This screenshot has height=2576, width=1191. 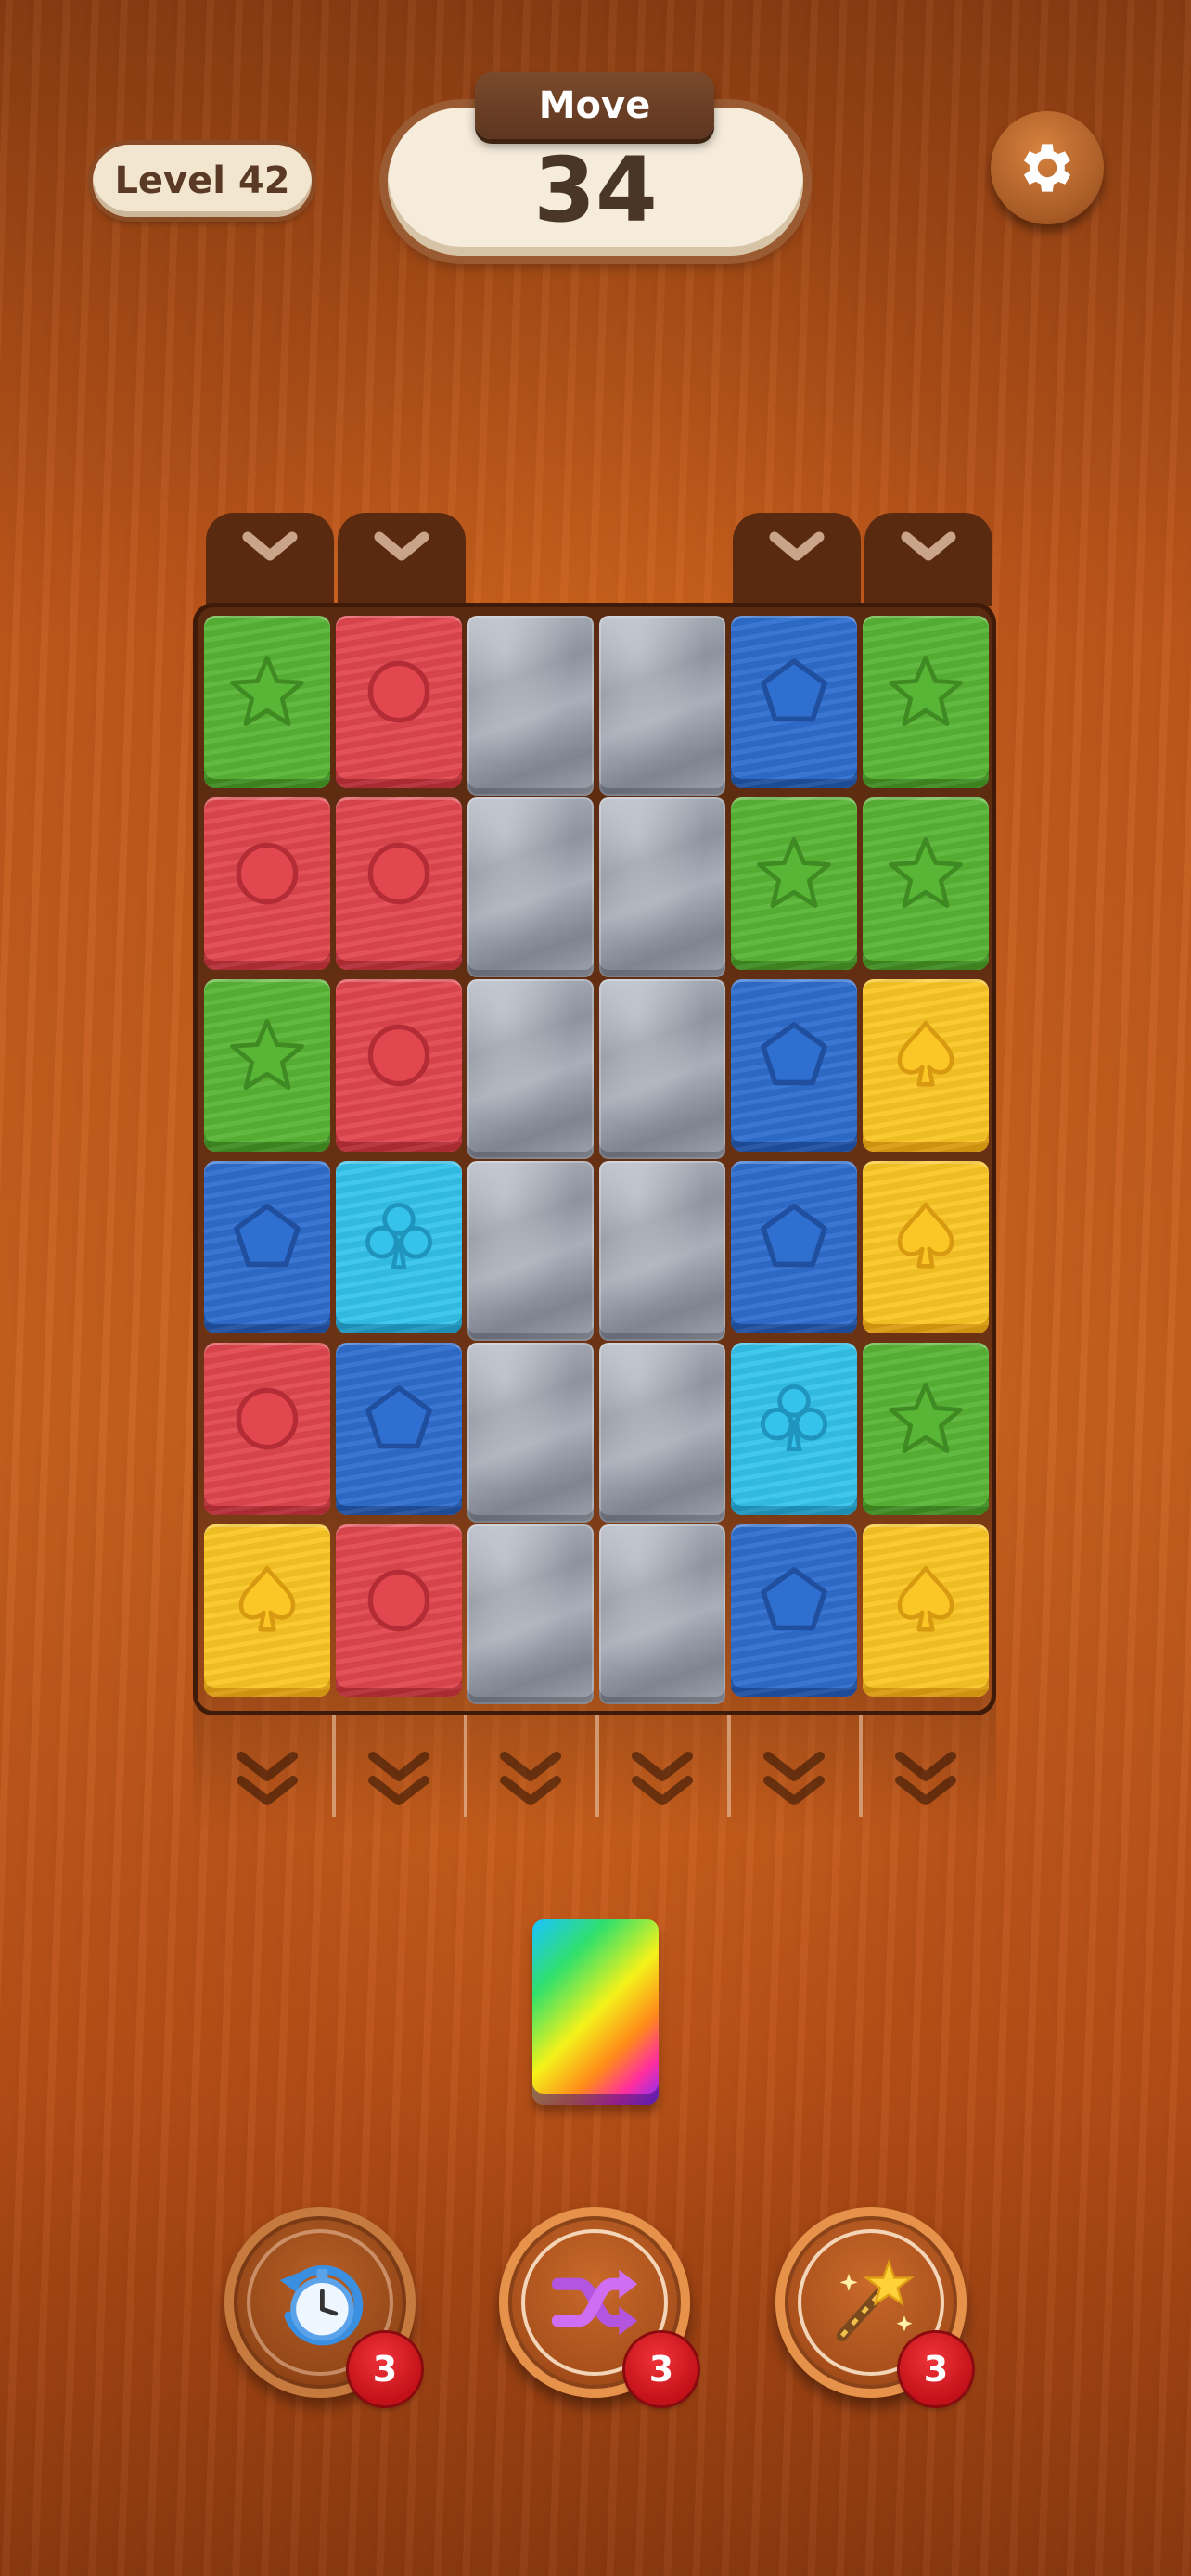 What do you see at coordinates (875, 2300) in the screenshot?
I see `magic-wand-icon` at bounding box center [875, 2300].